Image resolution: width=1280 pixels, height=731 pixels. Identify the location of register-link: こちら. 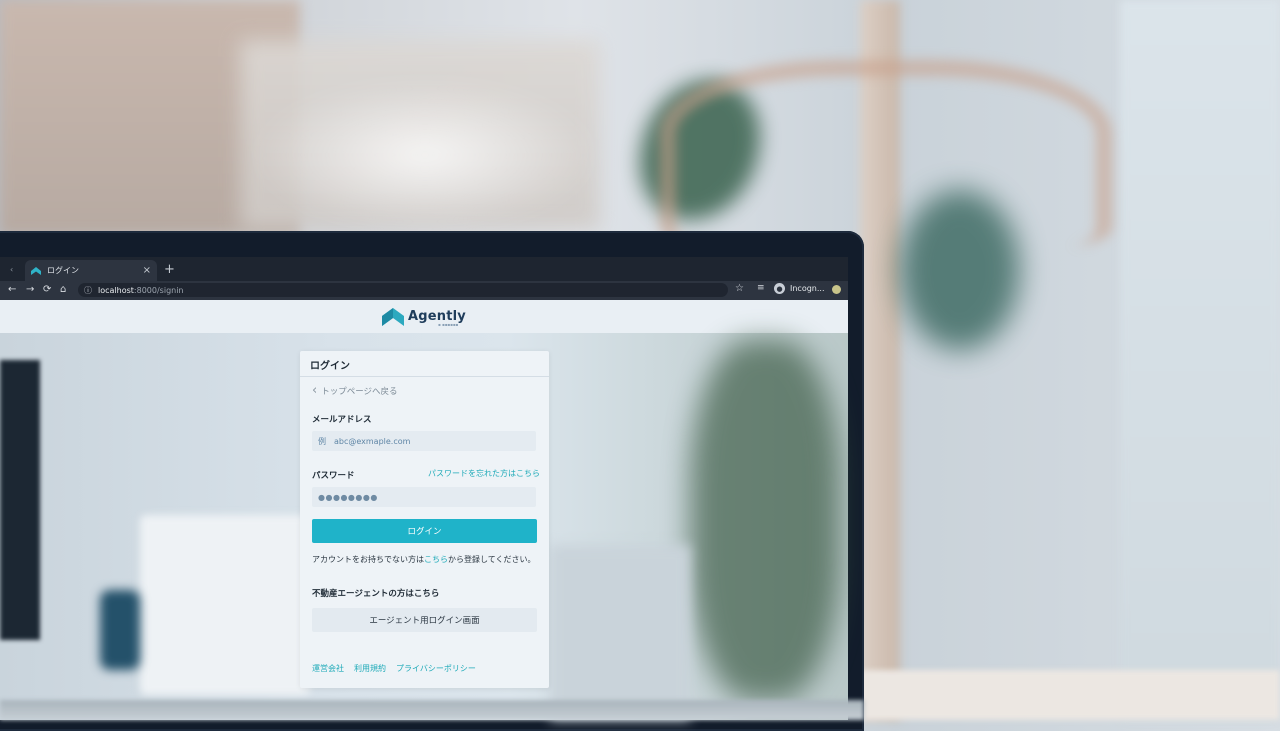
(436, 559).